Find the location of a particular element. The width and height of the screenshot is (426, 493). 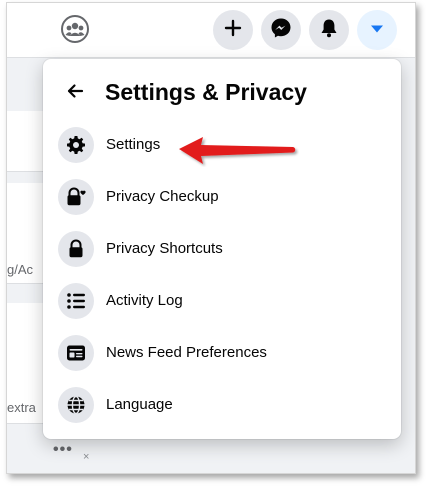

news-feed-icon is located at coordinates (76, 353).